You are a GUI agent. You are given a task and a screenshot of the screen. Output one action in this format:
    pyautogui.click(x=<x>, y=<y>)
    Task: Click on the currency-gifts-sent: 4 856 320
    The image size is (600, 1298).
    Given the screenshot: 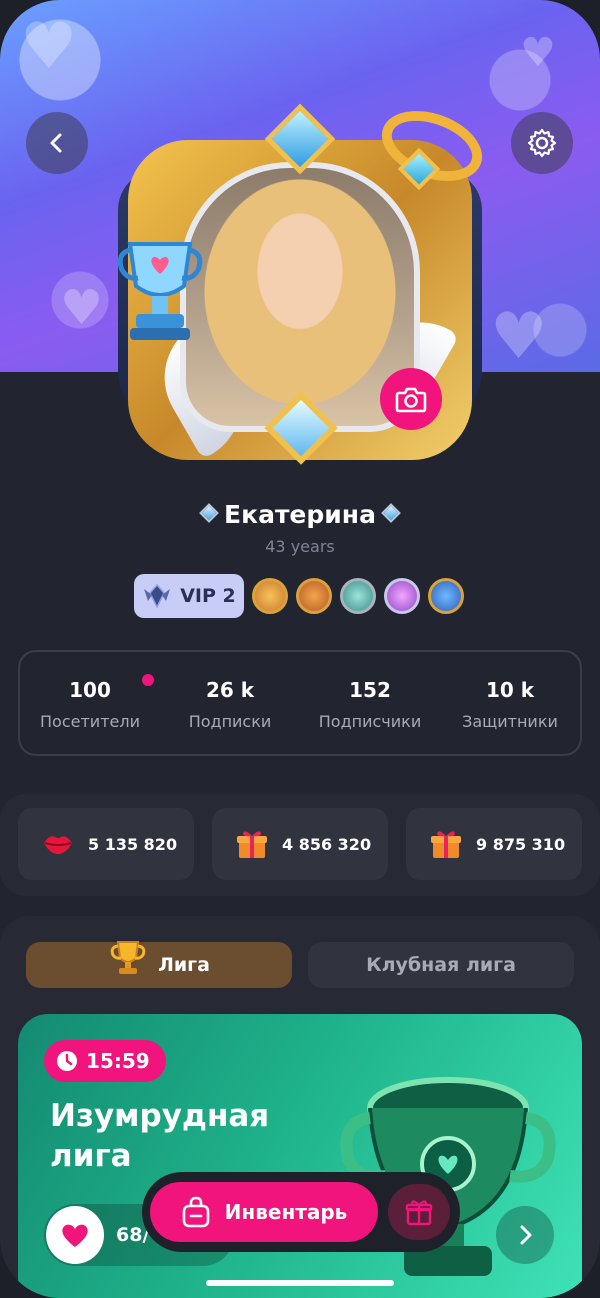 What is the action you would take?
    pyautogui.click(x=300, y=844)
    